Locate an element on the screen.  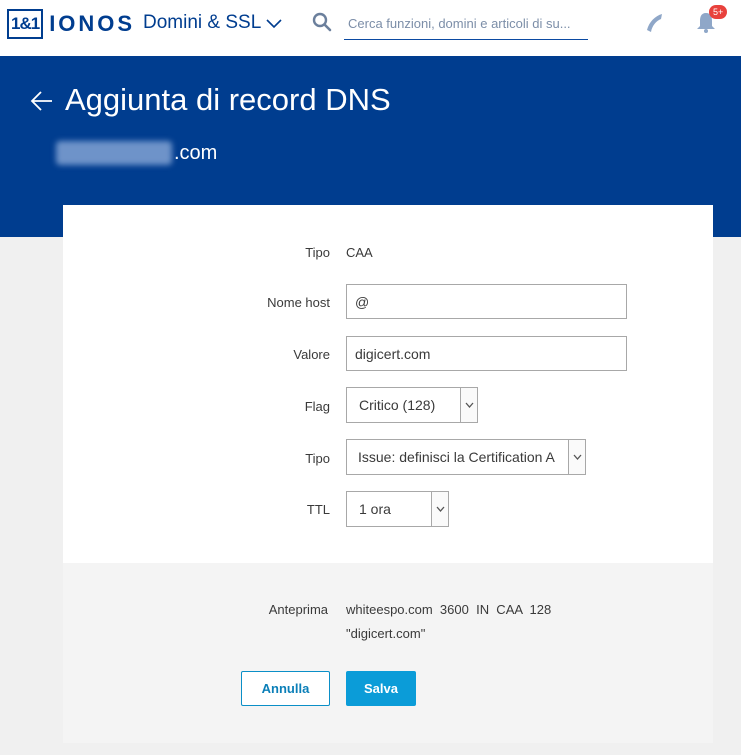
flag-selected-value: Critico (128) is located at coordinates (397, 405).